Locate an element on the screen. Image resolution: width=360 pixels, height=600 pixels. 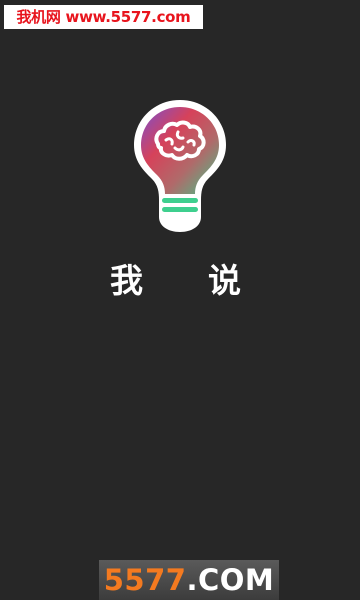
watermark-number: 5577 is located at coordinates (145, 580).